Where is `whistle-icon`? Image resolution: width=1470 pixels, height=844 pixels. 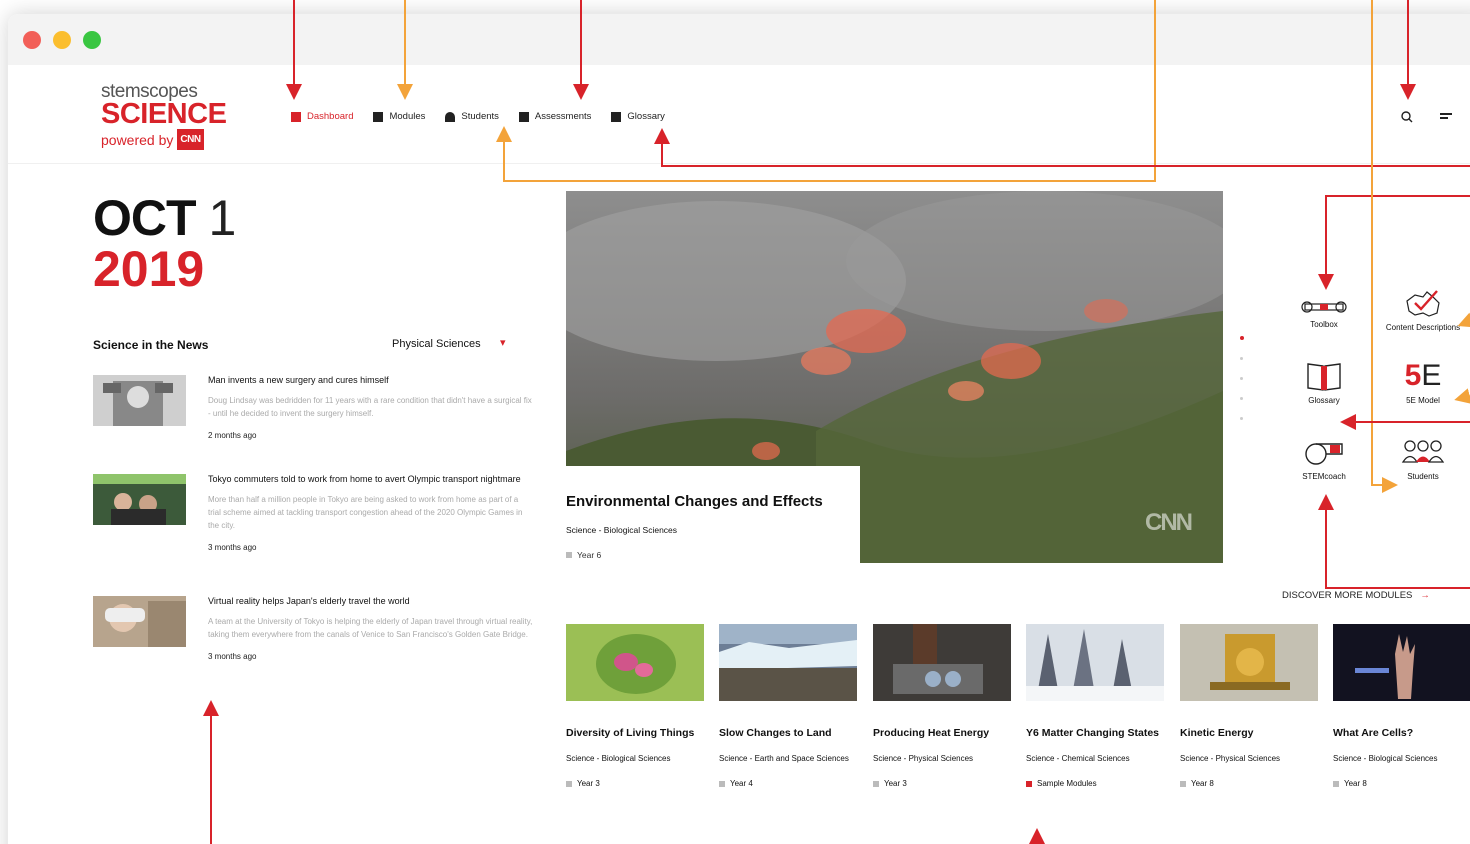
whistle-icon is located at coordinates (1324, 454).